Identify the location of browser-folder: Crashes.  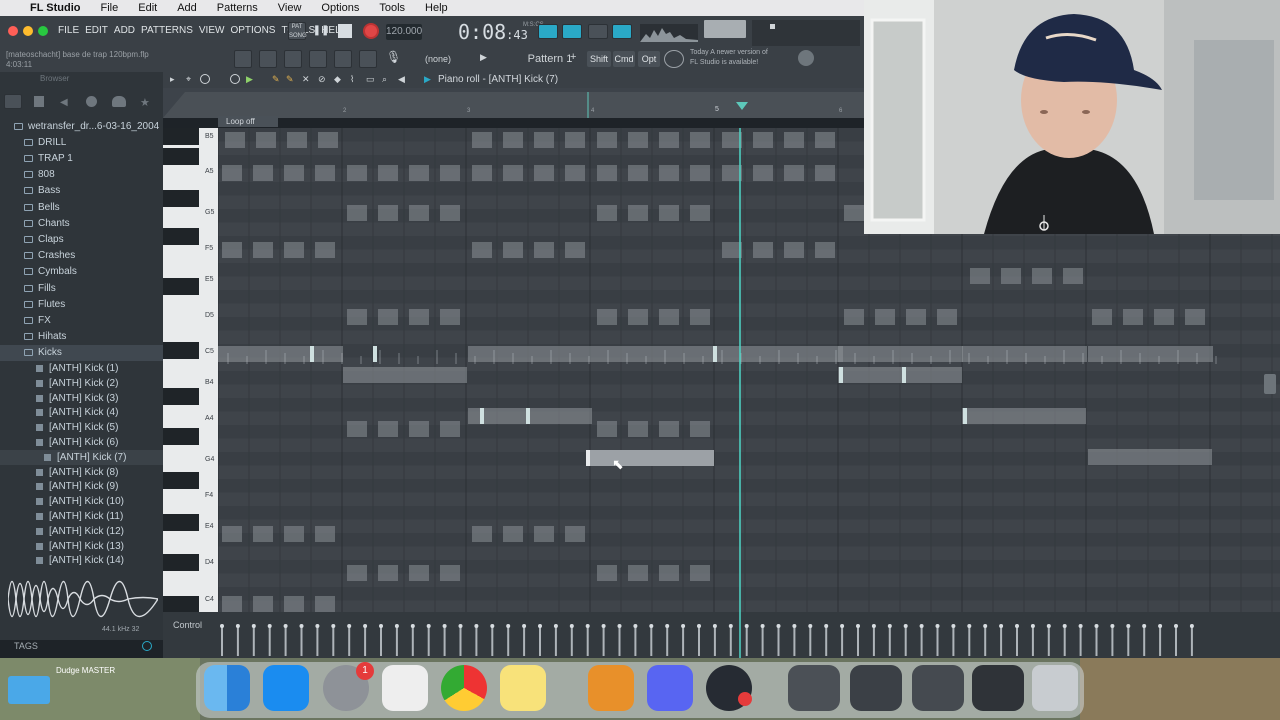
(81, 256).